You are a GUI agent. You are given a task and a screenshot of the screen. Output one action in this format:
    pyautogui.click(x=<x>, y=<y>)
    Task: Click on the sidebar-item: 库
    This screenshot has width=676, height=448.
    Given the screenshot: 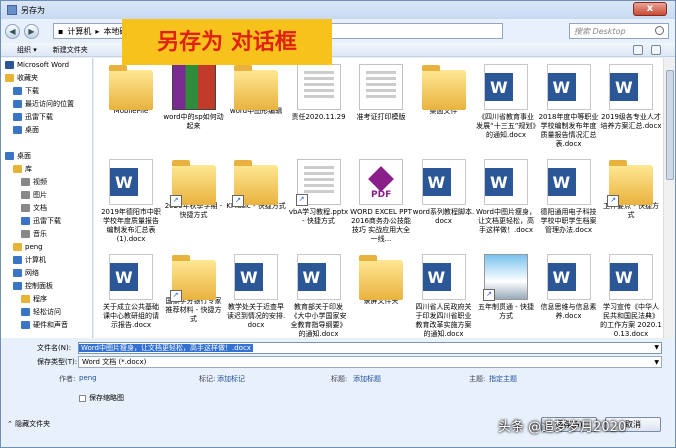 What is the action you would take?
    pyautogui.click(x=46, y=168)
    